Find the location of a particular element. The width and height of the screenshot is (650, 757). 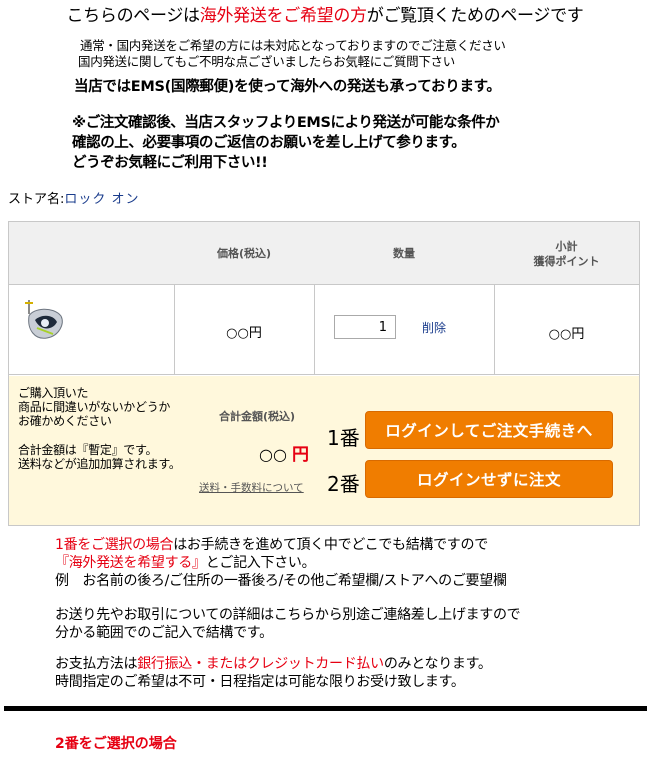

col-points-label: 獲得ポイント is located at coordinates (566, 261).